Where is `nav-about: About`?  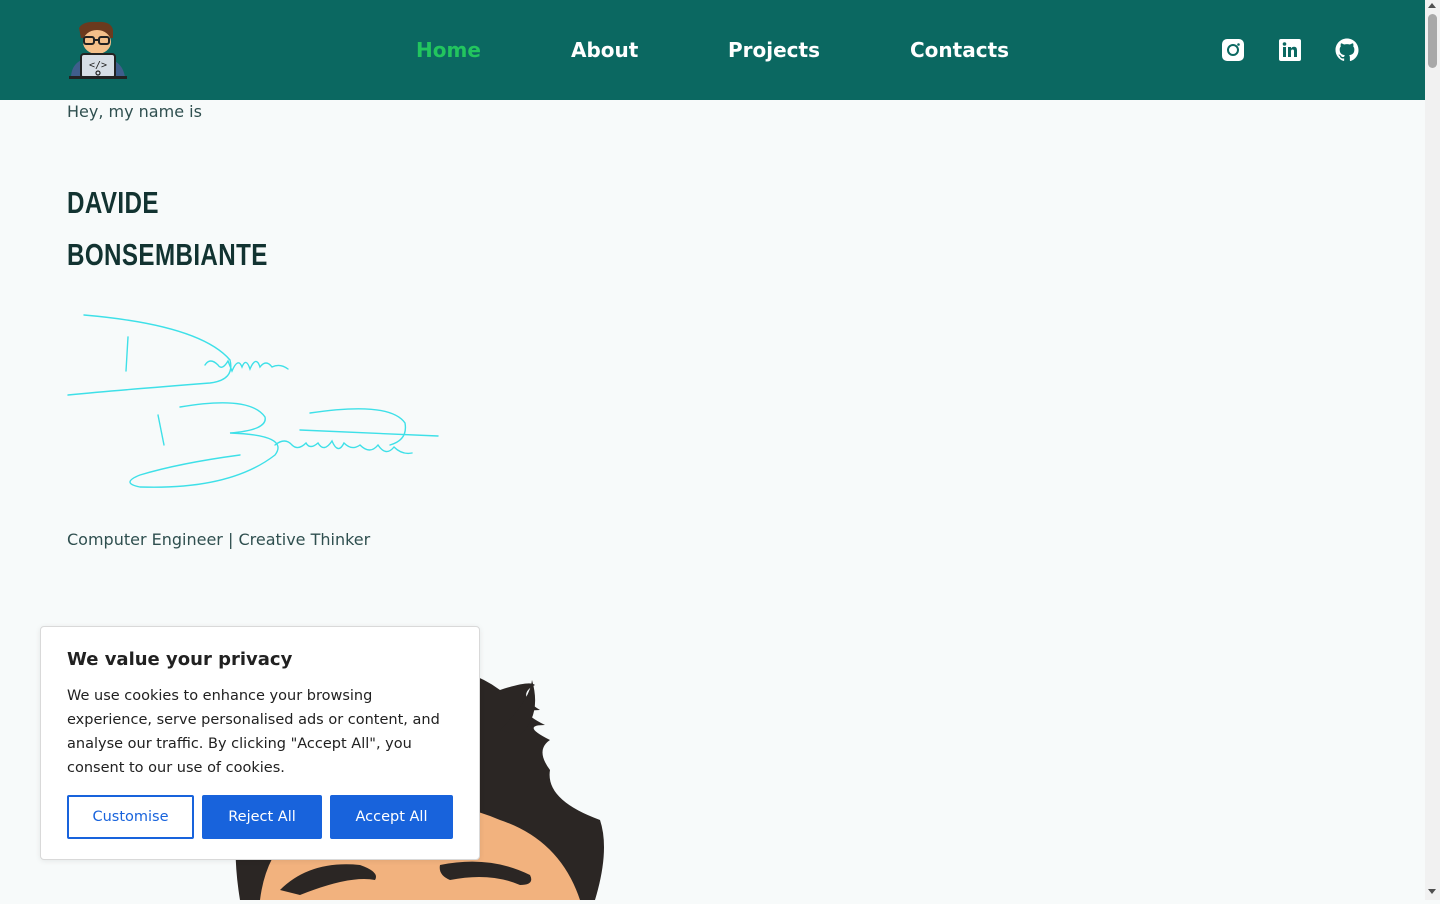 nav-about: About is located at coordinates (604, 50).